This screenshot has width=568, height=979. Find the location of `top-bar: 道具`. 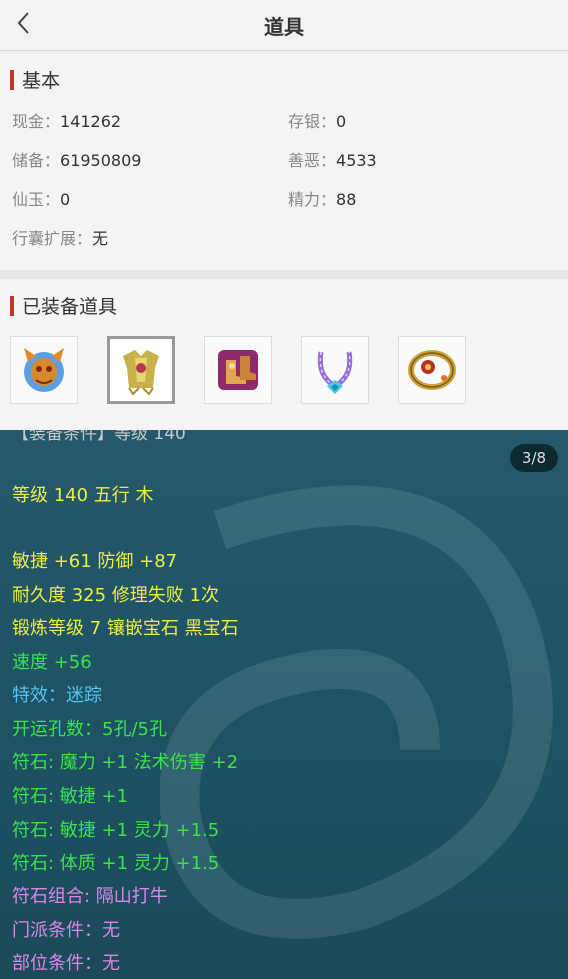

top-bar: 道具 is located at coordinates (284, 25).